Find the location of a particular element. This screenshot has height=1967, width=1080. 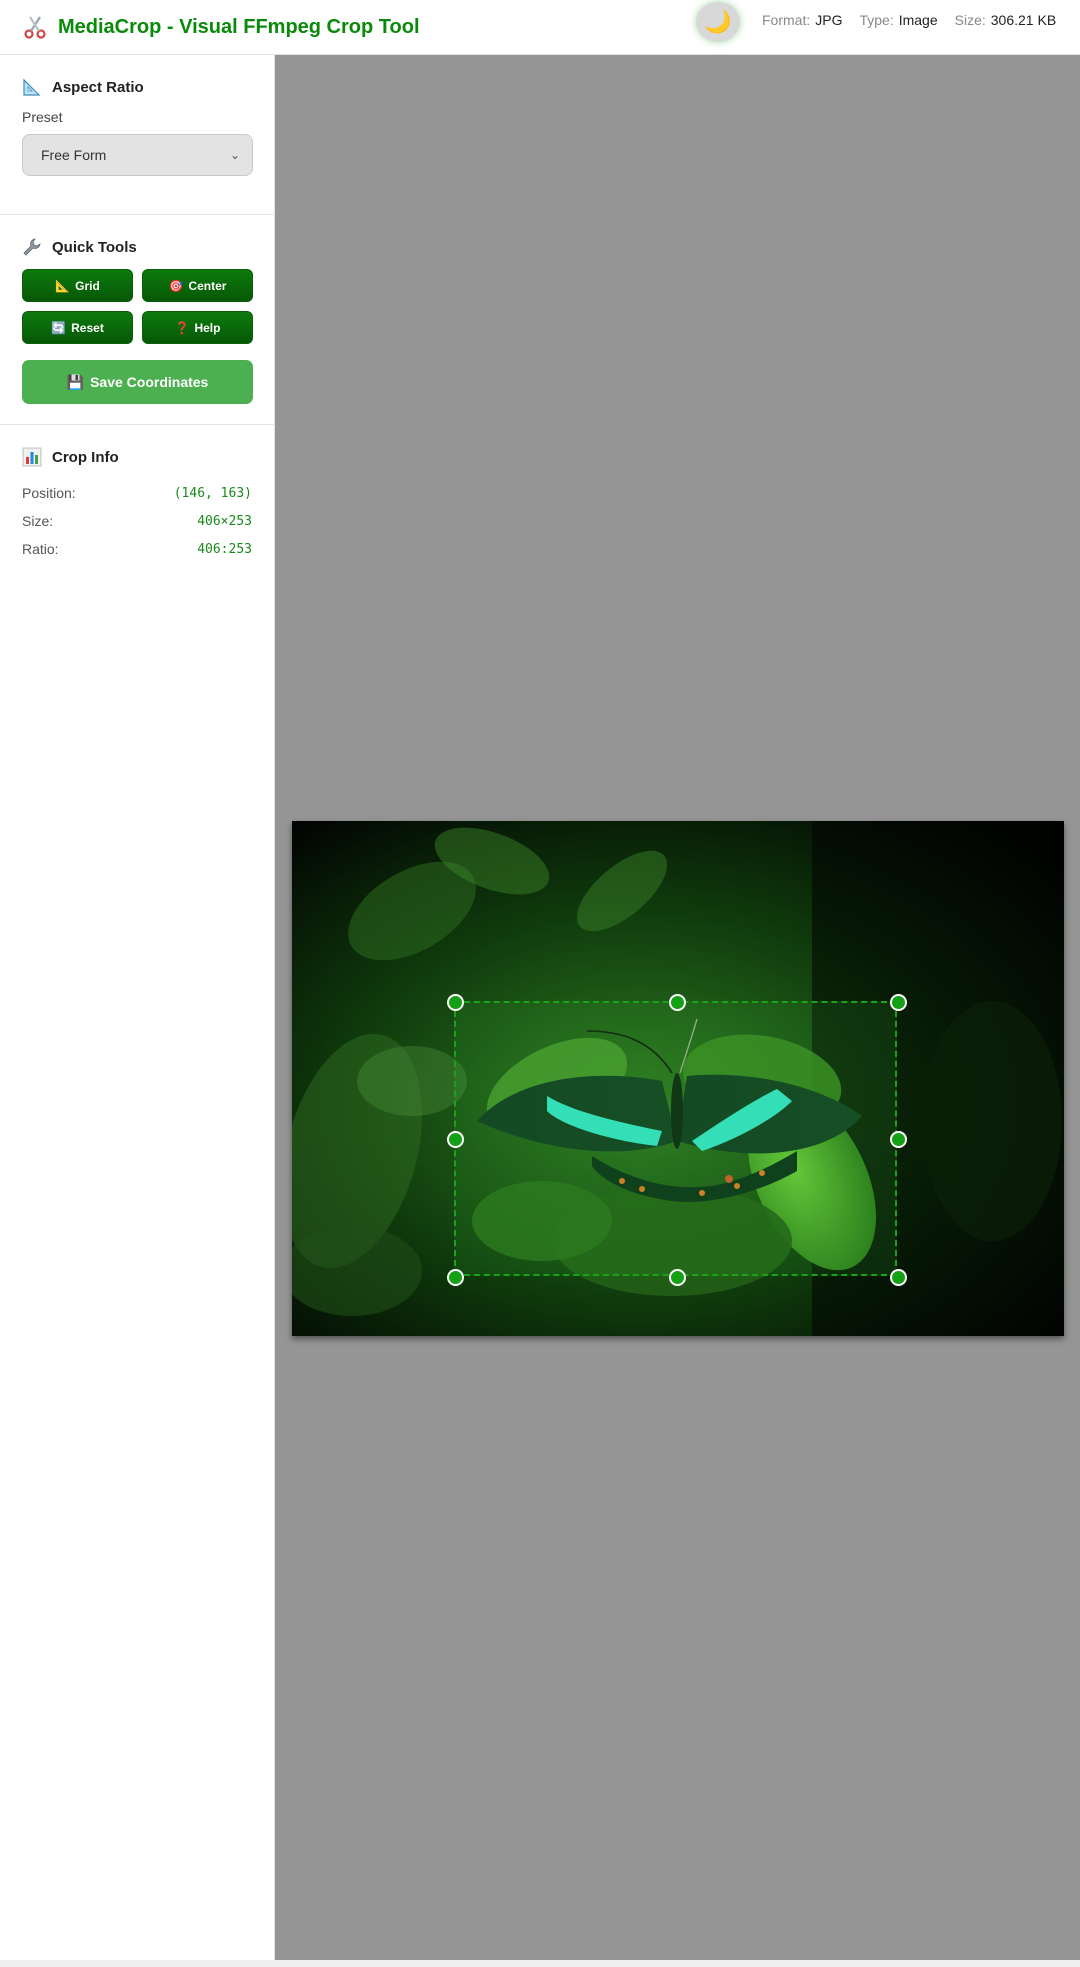

info-row-position: Position: (146, 163) is located at coordinates (137, 493).